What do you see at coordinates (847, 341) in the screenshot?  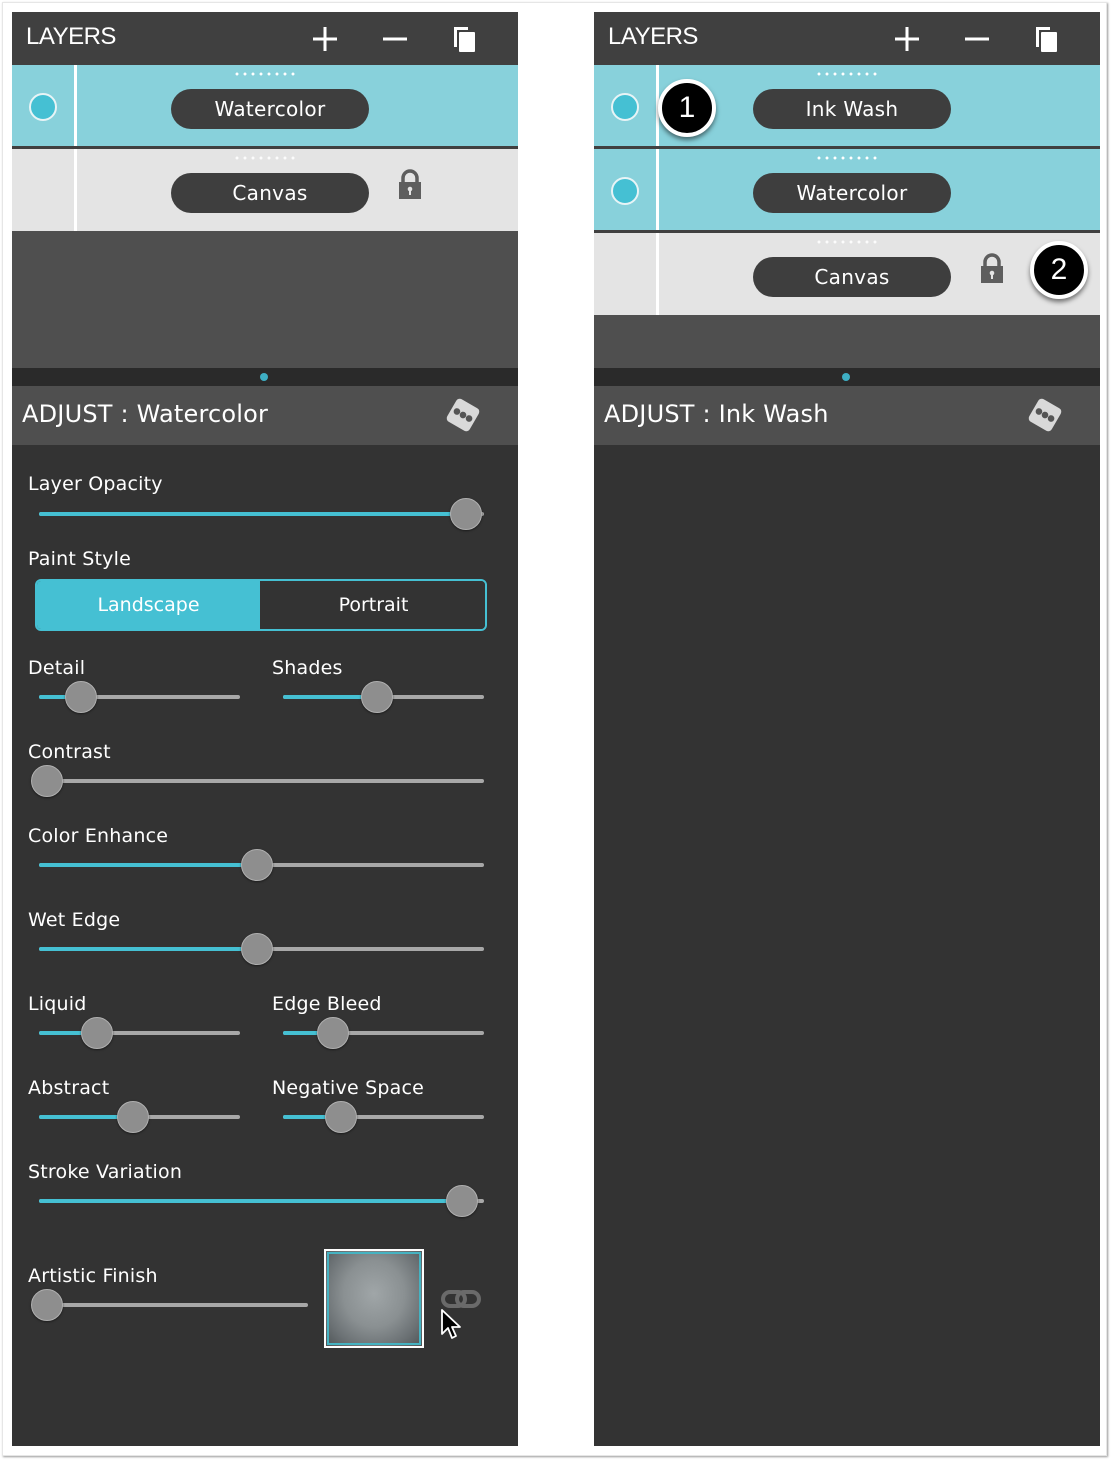 I see `layers-empty-area` at bounding box center [847, 341].